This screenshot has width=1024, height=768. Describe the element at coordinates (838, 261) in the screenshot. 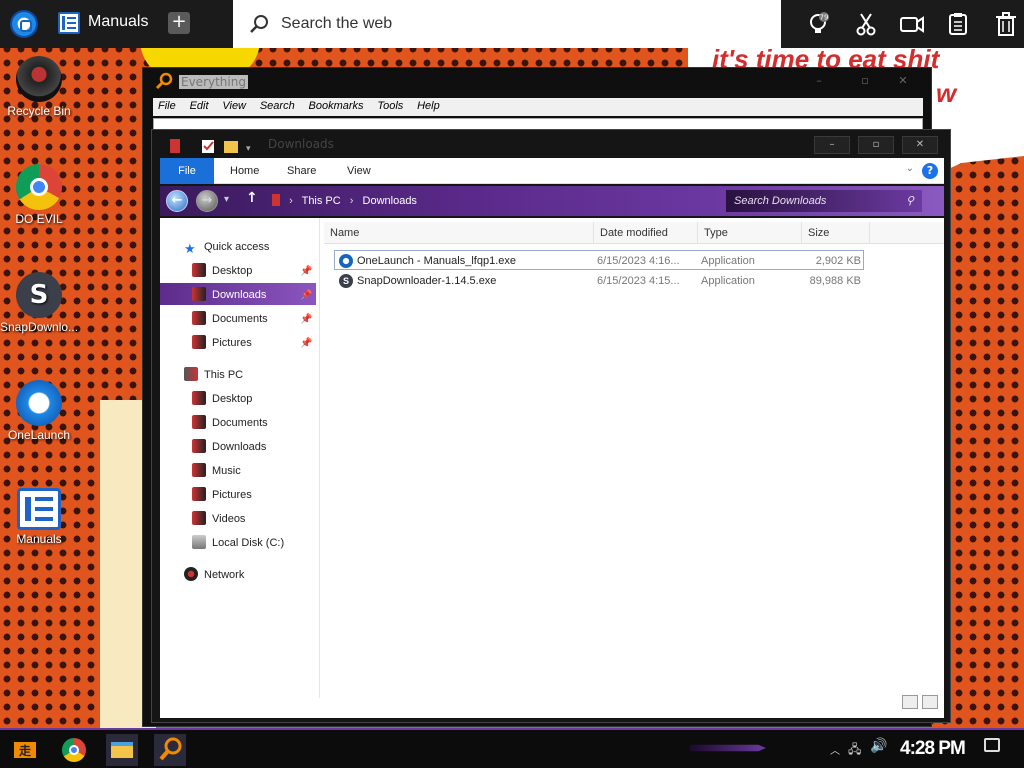

I see `file-size: 2,902 KB` at that location.